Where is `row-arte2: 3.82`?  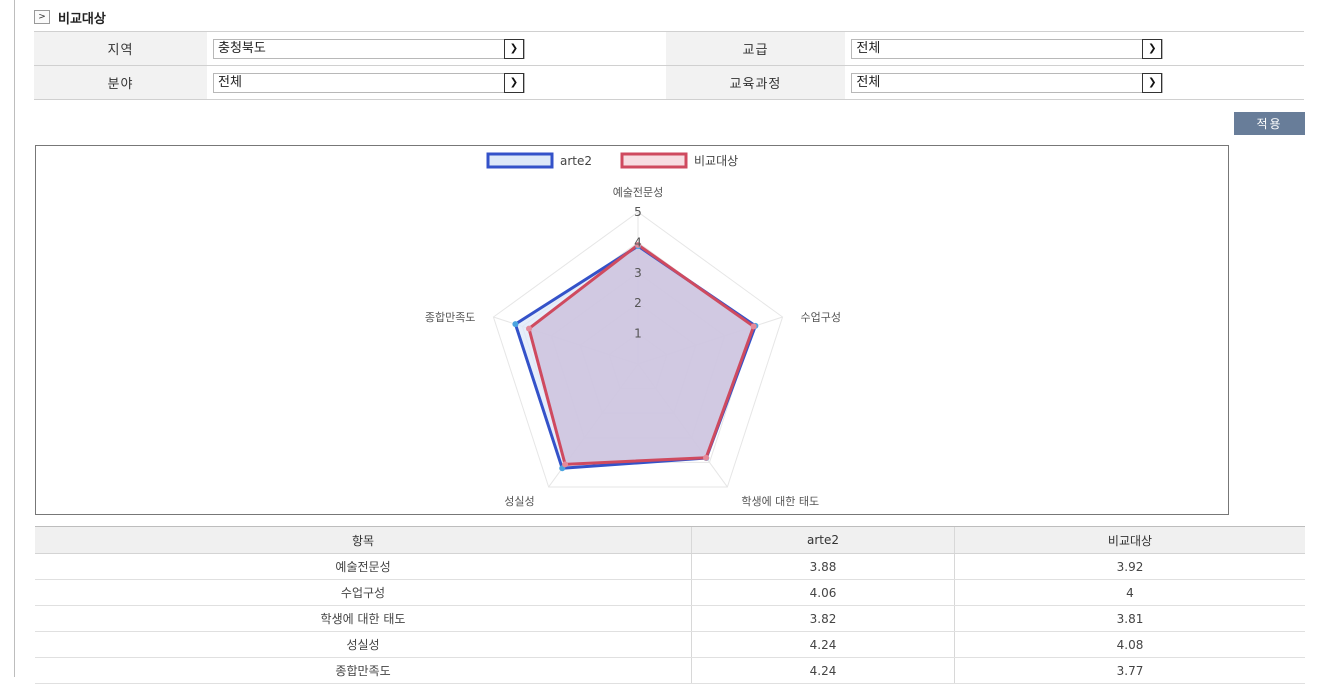 row-arte2: 3.82 is located at coordinates (823, 618).